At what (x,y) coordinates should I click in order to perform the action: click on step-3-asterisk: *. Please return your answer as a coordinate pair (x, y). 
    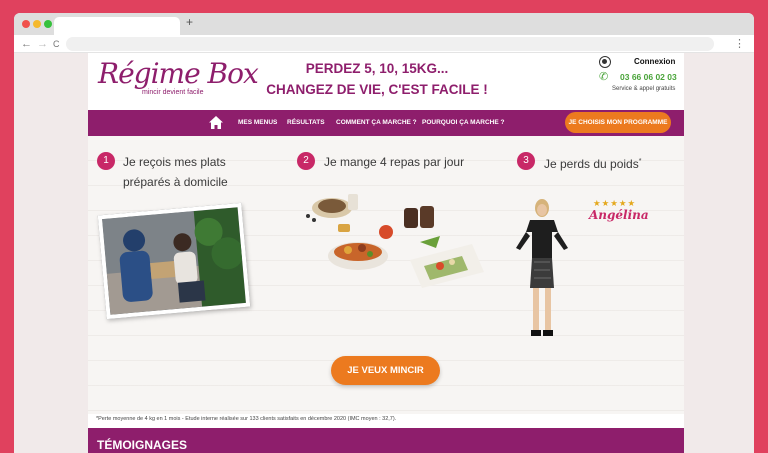
    Looking at the image, I should click on (640, 161).